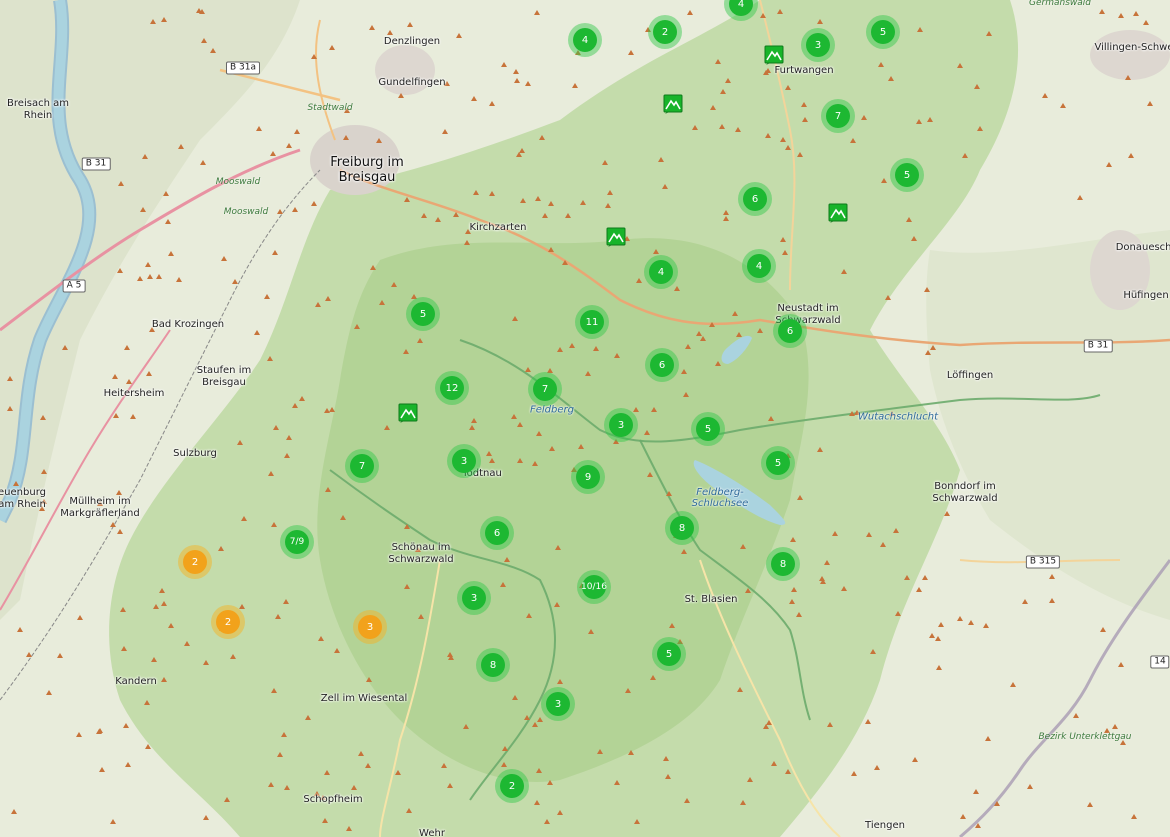 The width and height of the screenshot is (1170, 837). Describe the element at coordinates (498, 227) in the screenshot. I see `place-label: Kirchzarten` at that location.